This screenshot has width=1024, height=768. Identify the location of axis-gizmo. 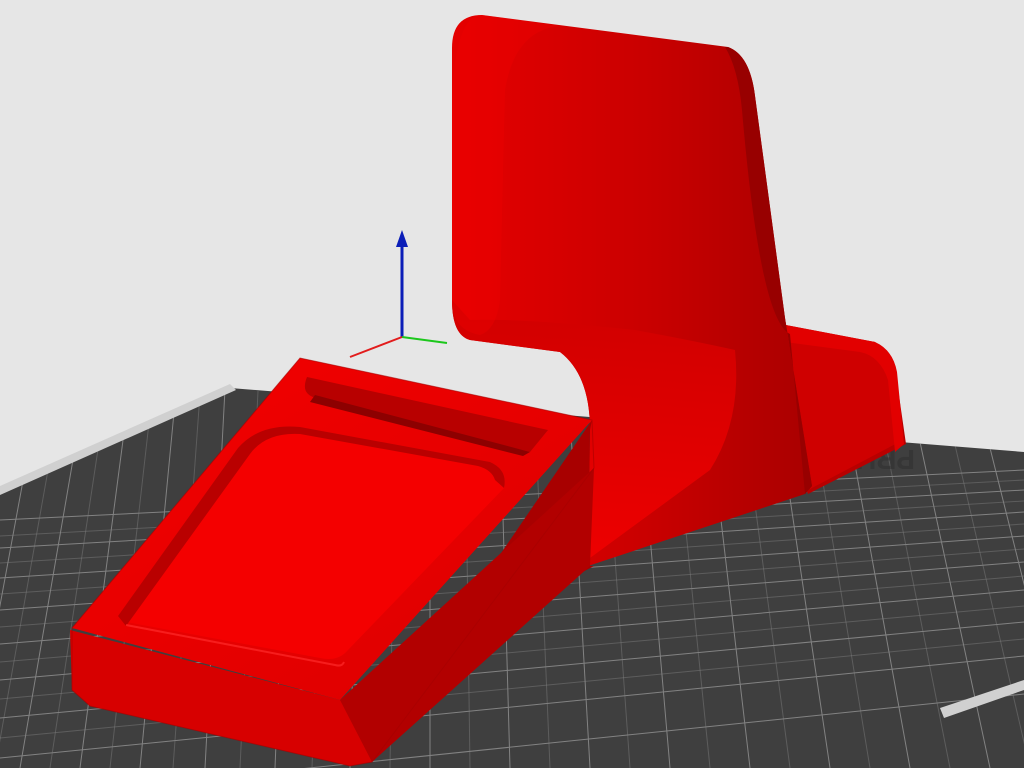
(398, 294).